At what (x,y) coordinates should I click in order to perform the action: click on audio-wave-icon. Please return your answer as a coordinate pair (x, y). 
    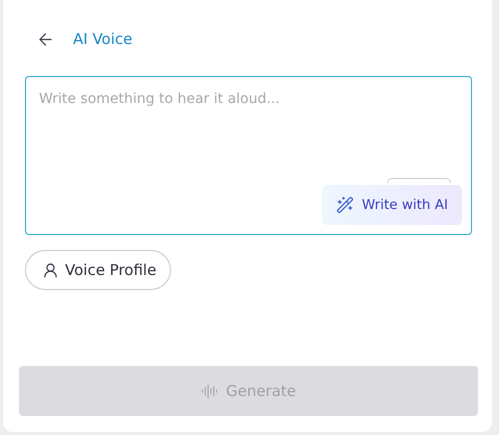
    Looking at the image, I should click on (209, 391).